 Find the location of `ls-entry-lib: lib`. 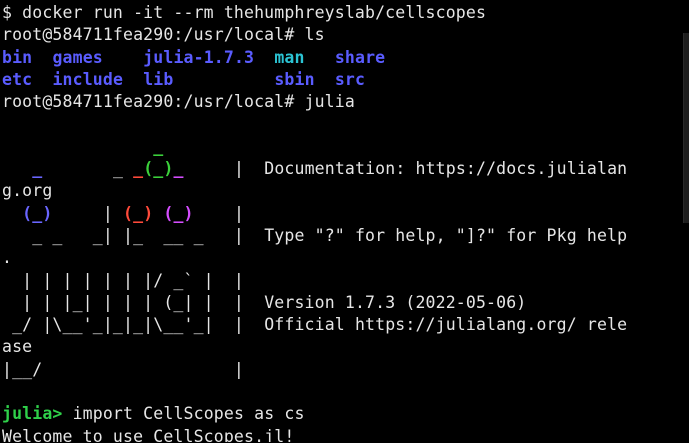

ls-entry-lib: lib is located at coordinates (158, 79).